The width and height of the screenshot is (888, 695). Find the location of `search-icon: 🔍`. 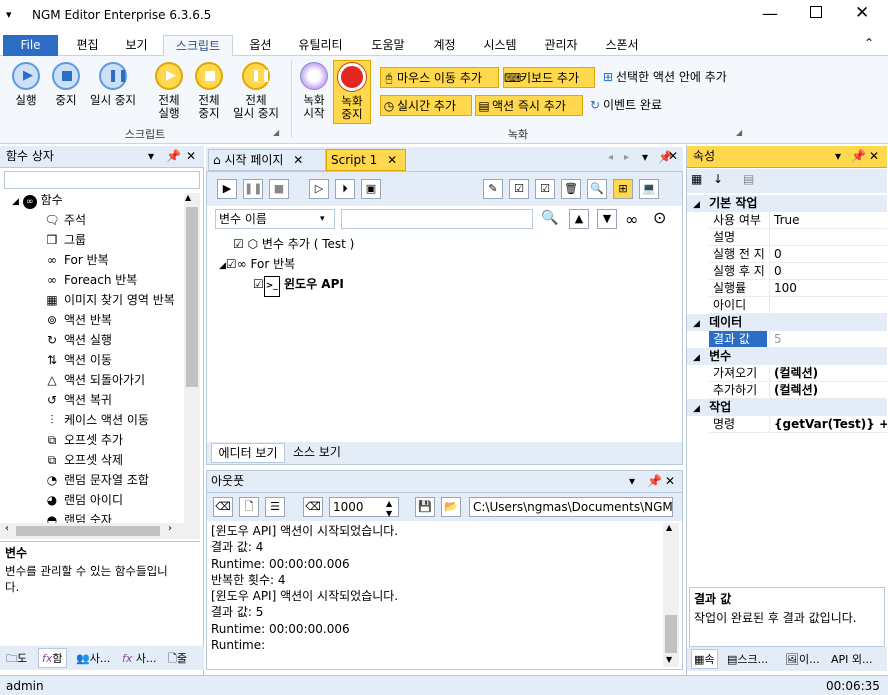

search-icon: 🔍 is located at coordinates (549, 218).